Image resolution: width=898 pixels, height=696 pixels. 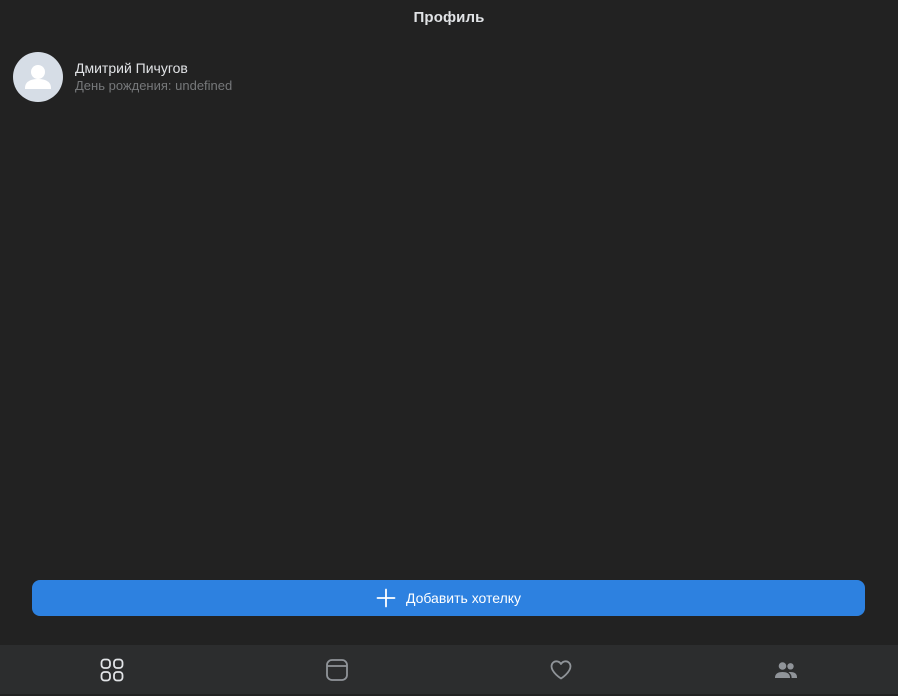 I want to click on tab-friends, so click(x=786, y=669).